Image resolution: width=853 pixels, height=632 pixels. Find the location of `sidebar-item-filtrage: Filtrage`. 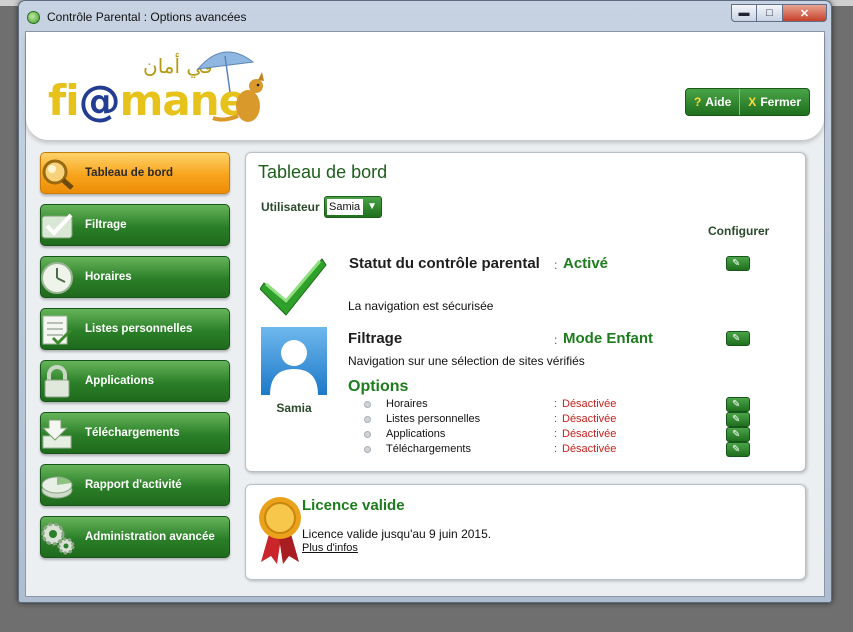

sidebar-item-filtrage: Filtrage is located at coordinates (135, 225).